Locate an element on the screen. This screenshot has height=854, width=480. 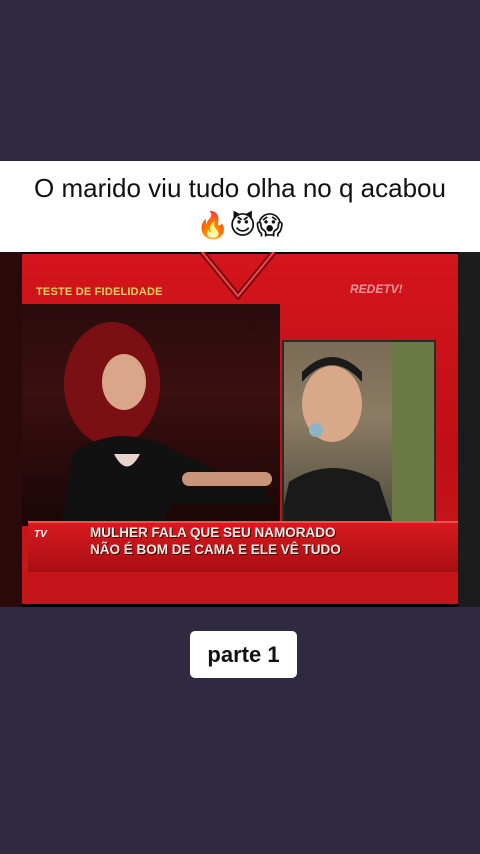
video-right-panel is located at coordinates (359, 435).